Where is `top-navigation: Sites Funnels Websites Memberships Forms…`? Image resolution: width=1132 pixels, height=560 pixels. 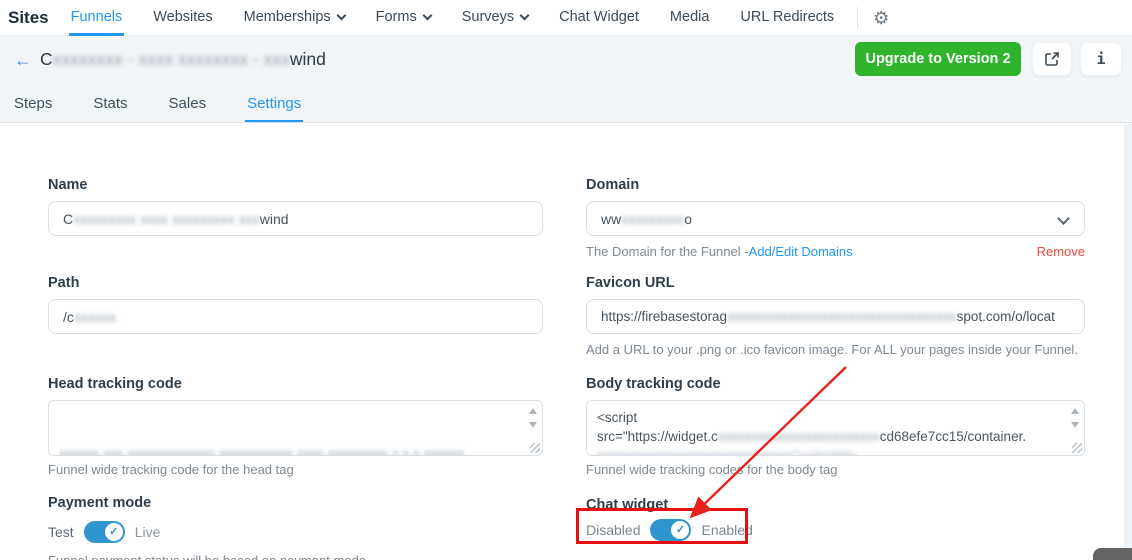 top-navigation: Sites Funnels Websites Memberships Forms… is located at coordinates (566, 18).